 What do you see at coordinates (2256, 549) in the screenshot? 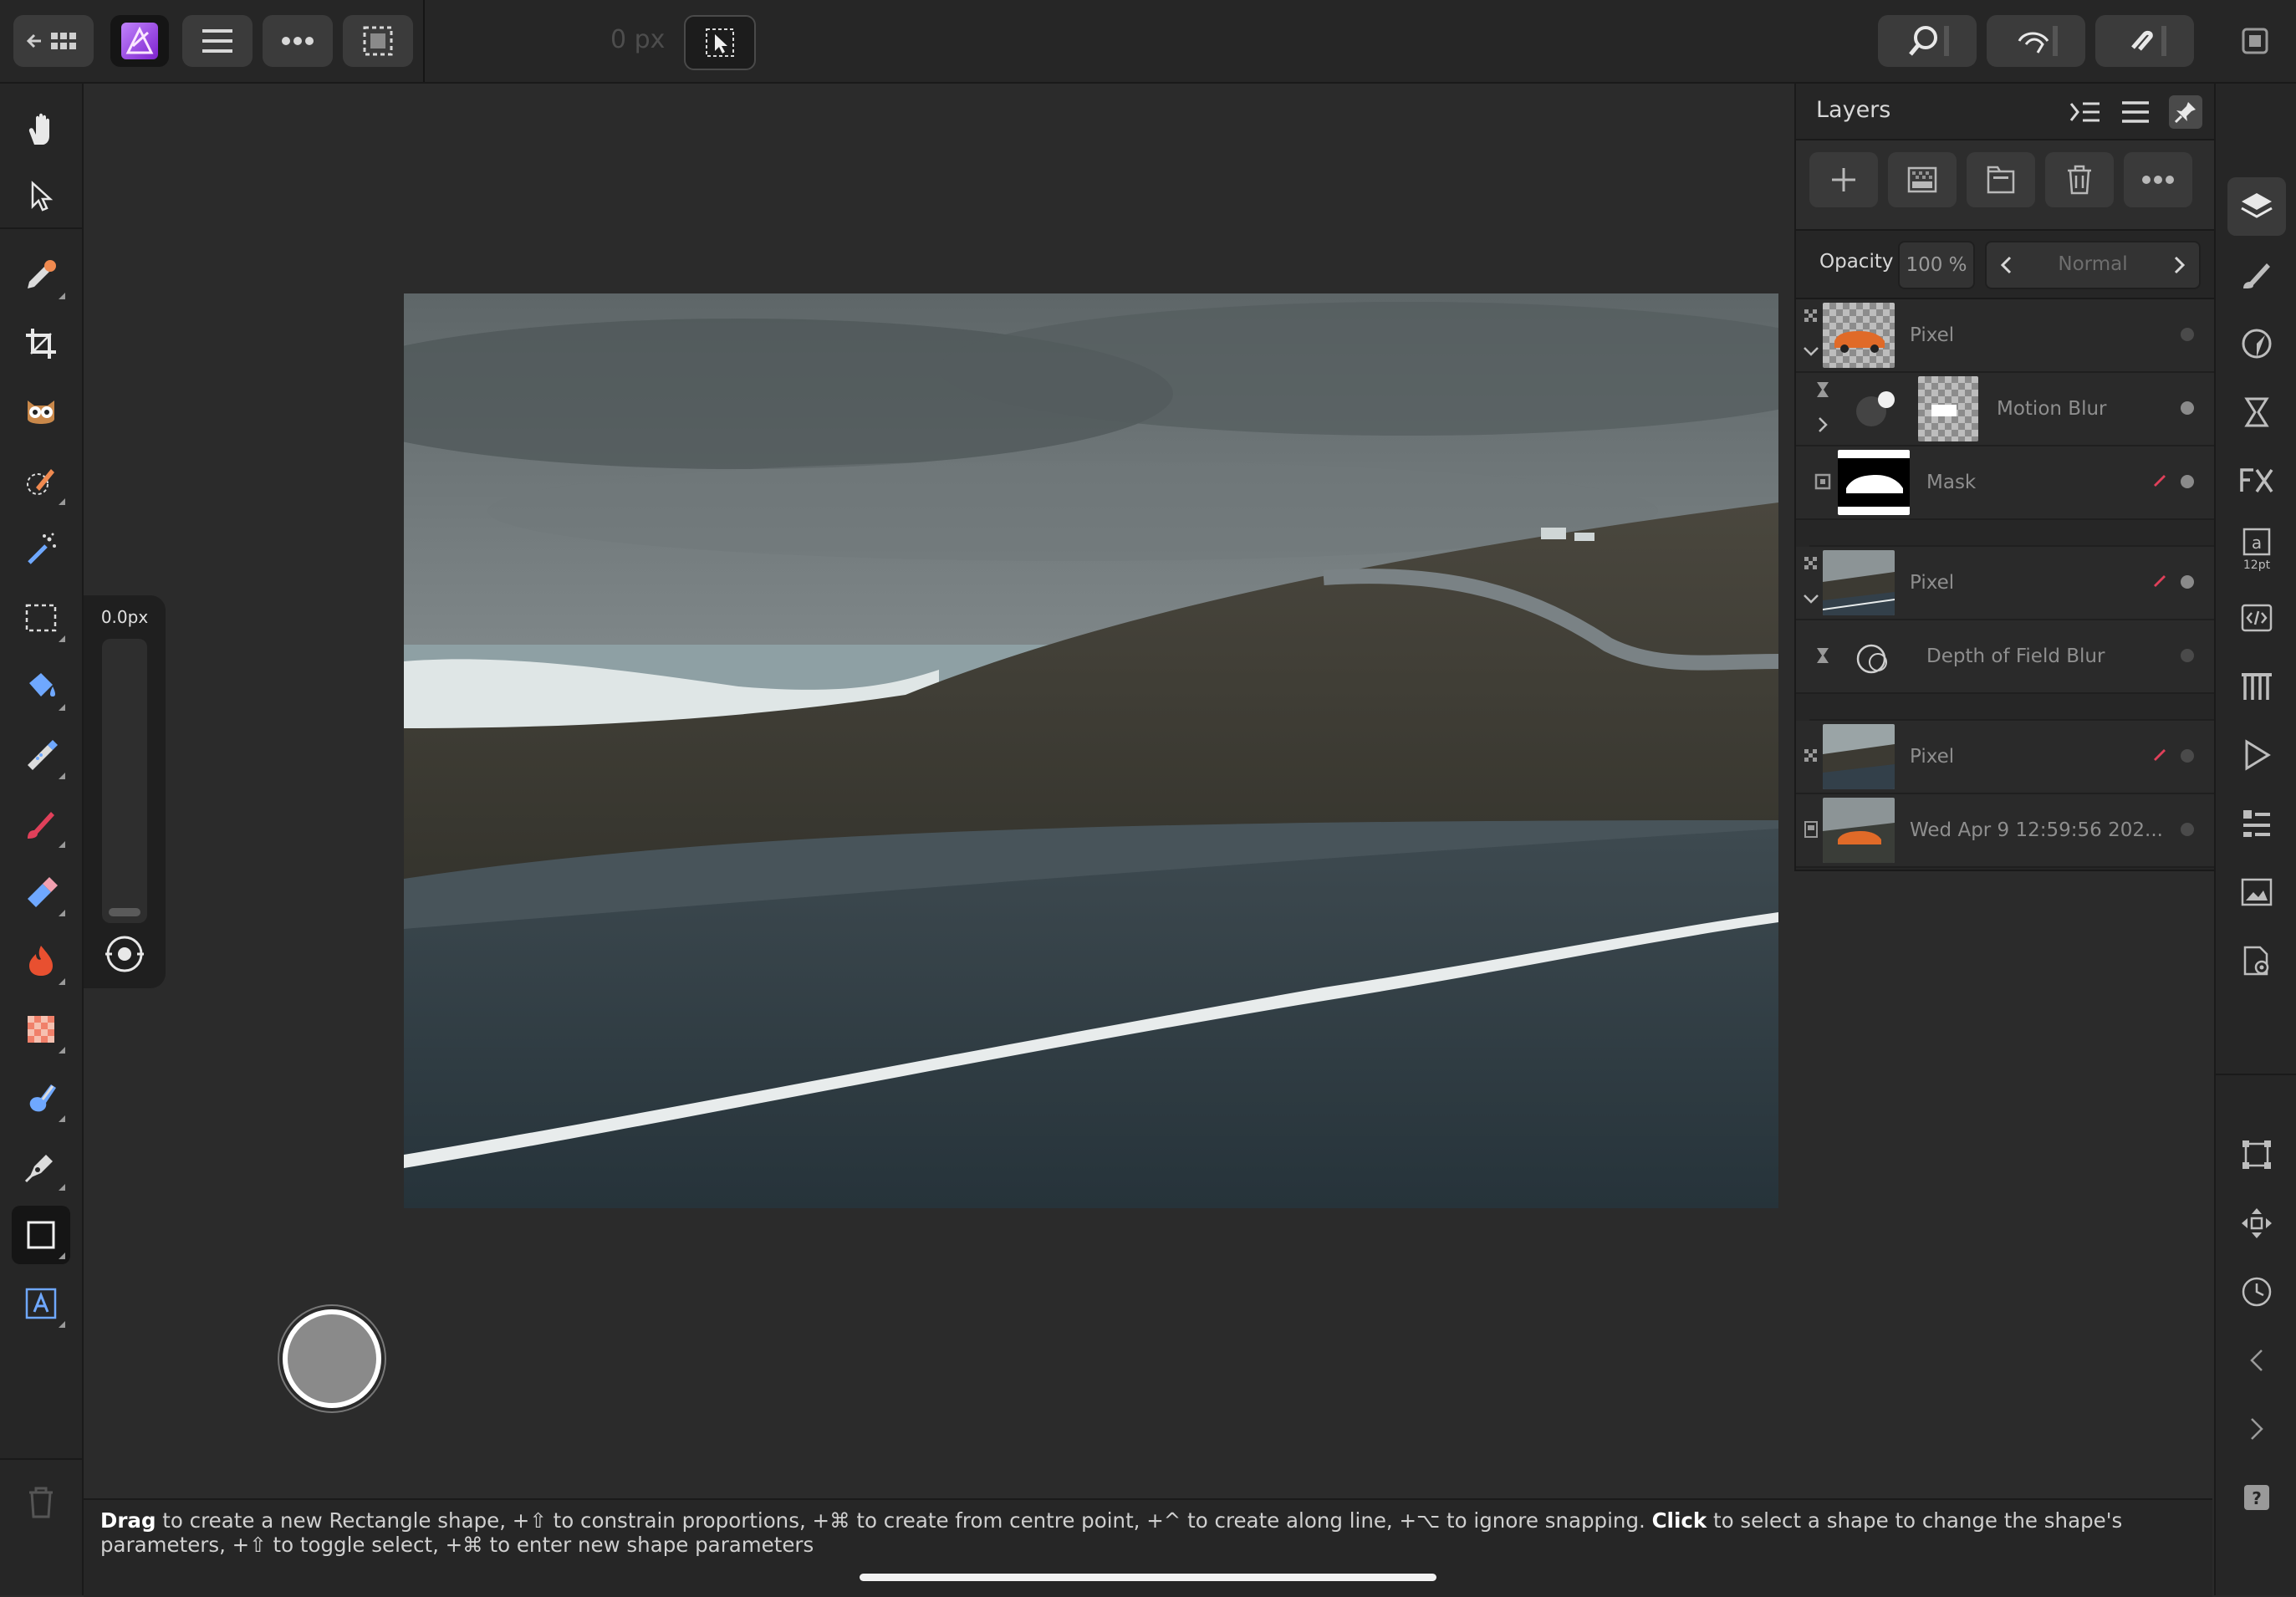
I see `text-styles-studio-button: a 12pt` at bounding box center [2256, 549].